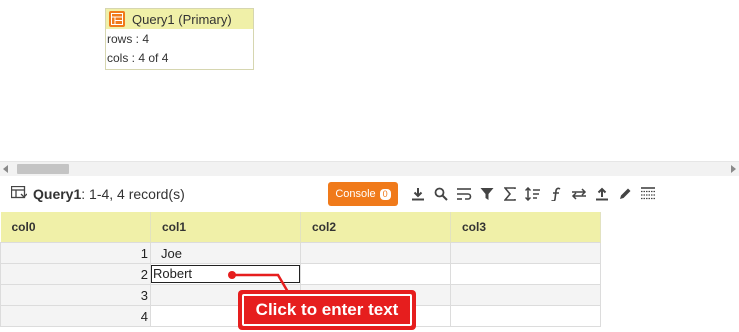  What do you see at coordinates (733, 169) in the screenshot?
I see `scroll-right-icon` at bounding box center [733, 169].